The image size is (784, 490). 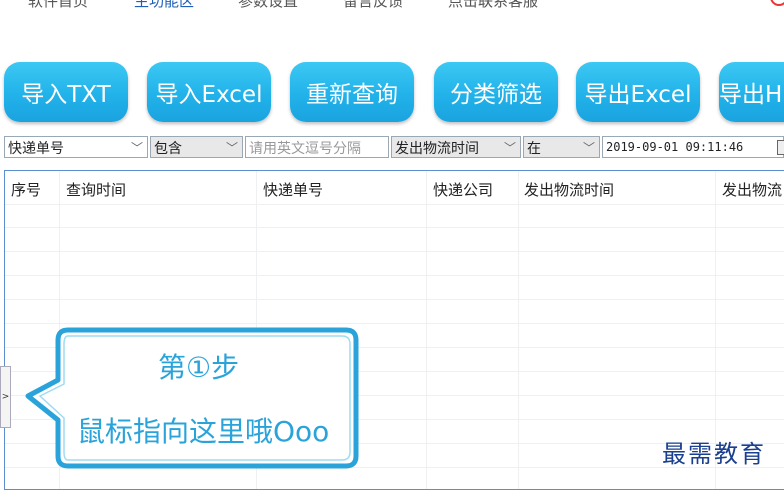 I want to click on keyword-input-placeholder: 请用英文逗号分隔, so click(x=305, y=149).